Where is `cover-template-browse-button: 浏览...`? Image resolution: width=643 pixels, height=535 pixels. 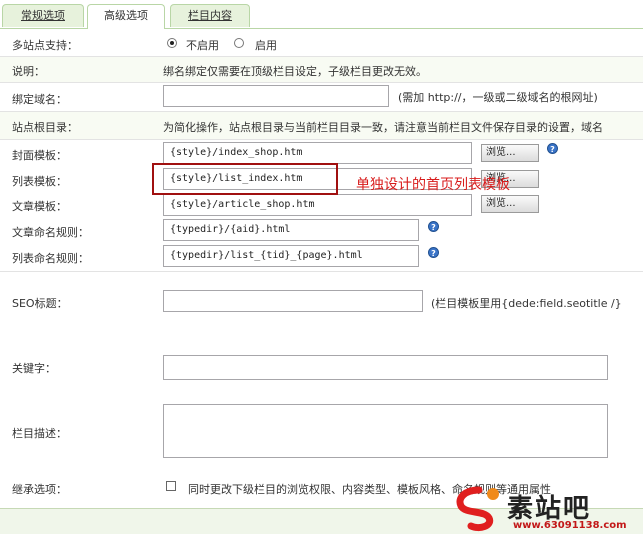
cover-template-browse-button: 浏览... is located at coordinates (510, 153).